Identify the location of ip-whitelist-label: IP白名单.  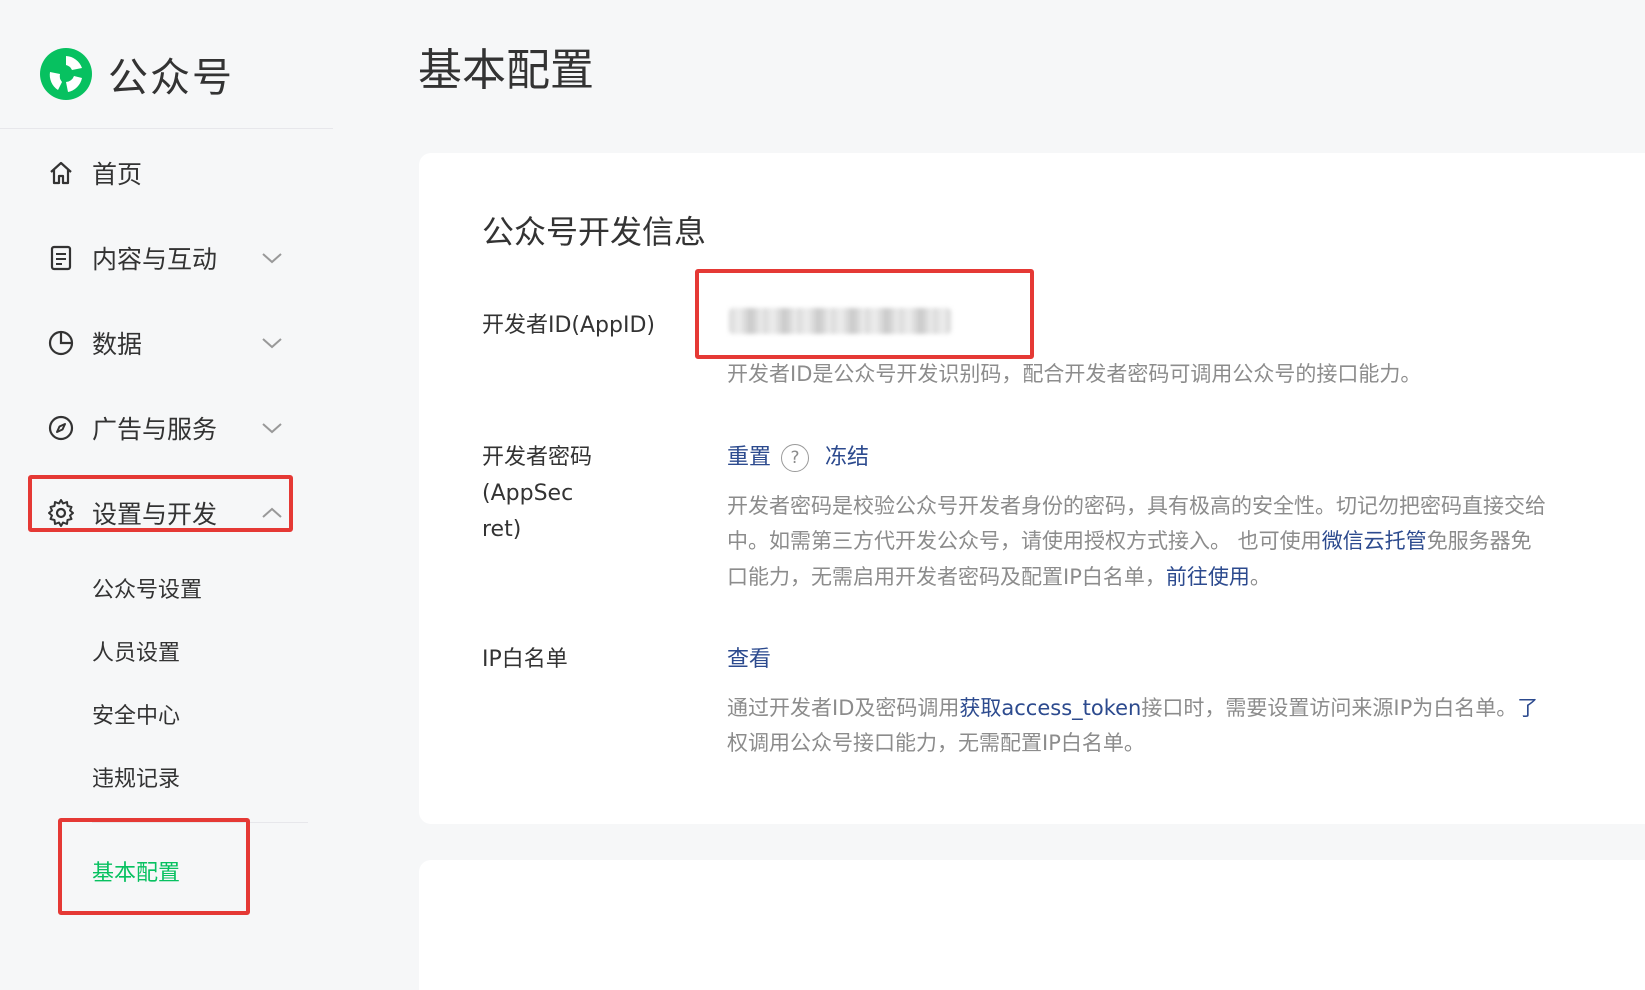
(525, 659).